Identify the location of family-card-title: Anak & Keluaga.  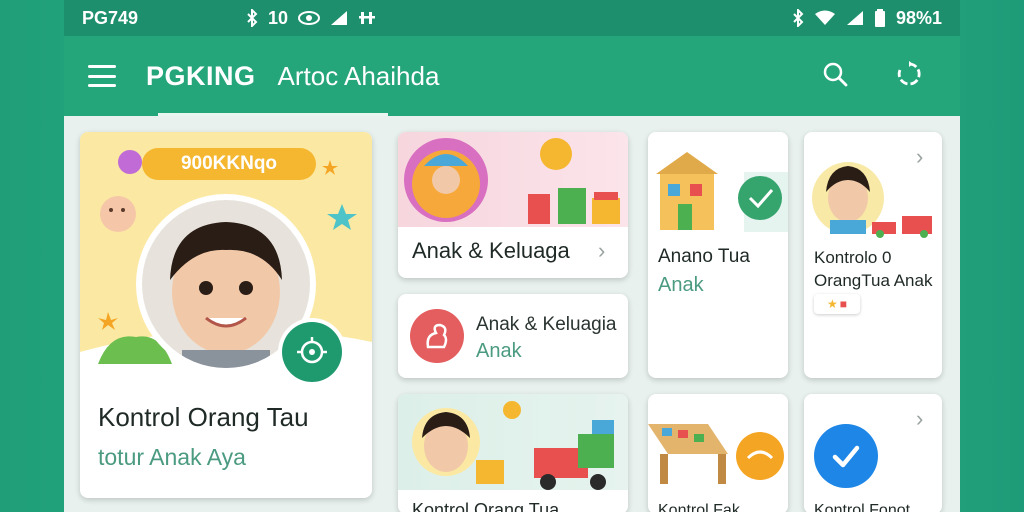
(491, 250).